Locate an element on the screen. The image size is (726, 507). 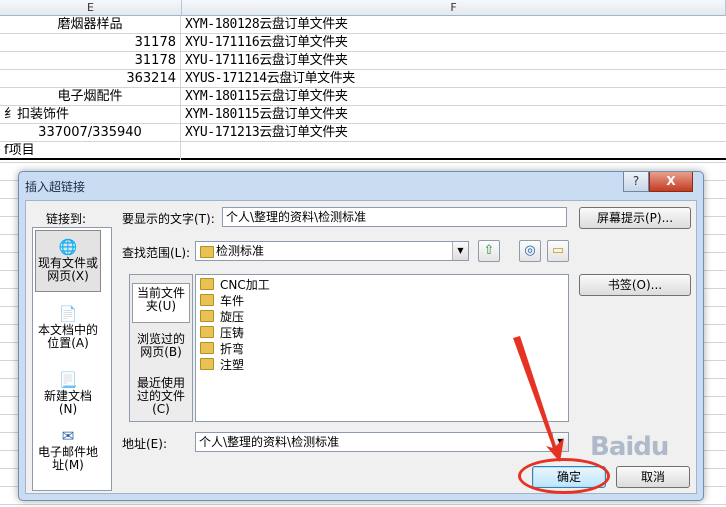
annotation-circle is located at coordinates (564, 476).